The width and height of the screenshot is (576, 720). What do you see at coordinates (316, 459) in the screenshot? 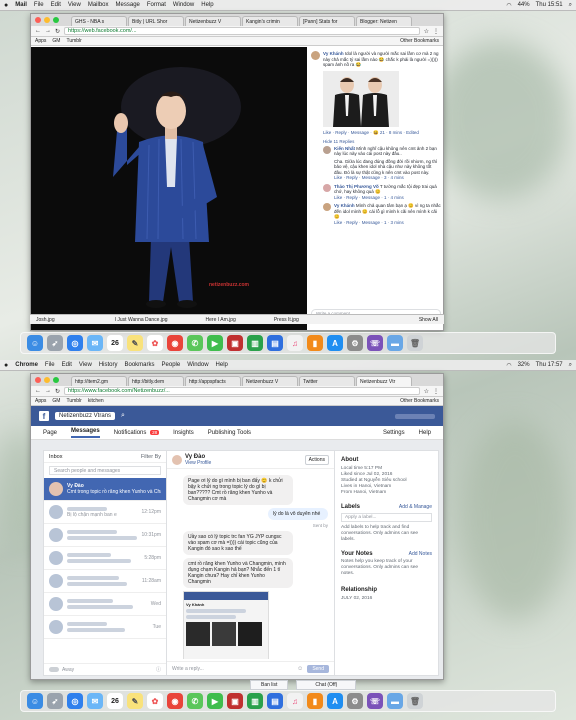
I see `actions-dropdown: Actions` at bounding box center [316, 459].